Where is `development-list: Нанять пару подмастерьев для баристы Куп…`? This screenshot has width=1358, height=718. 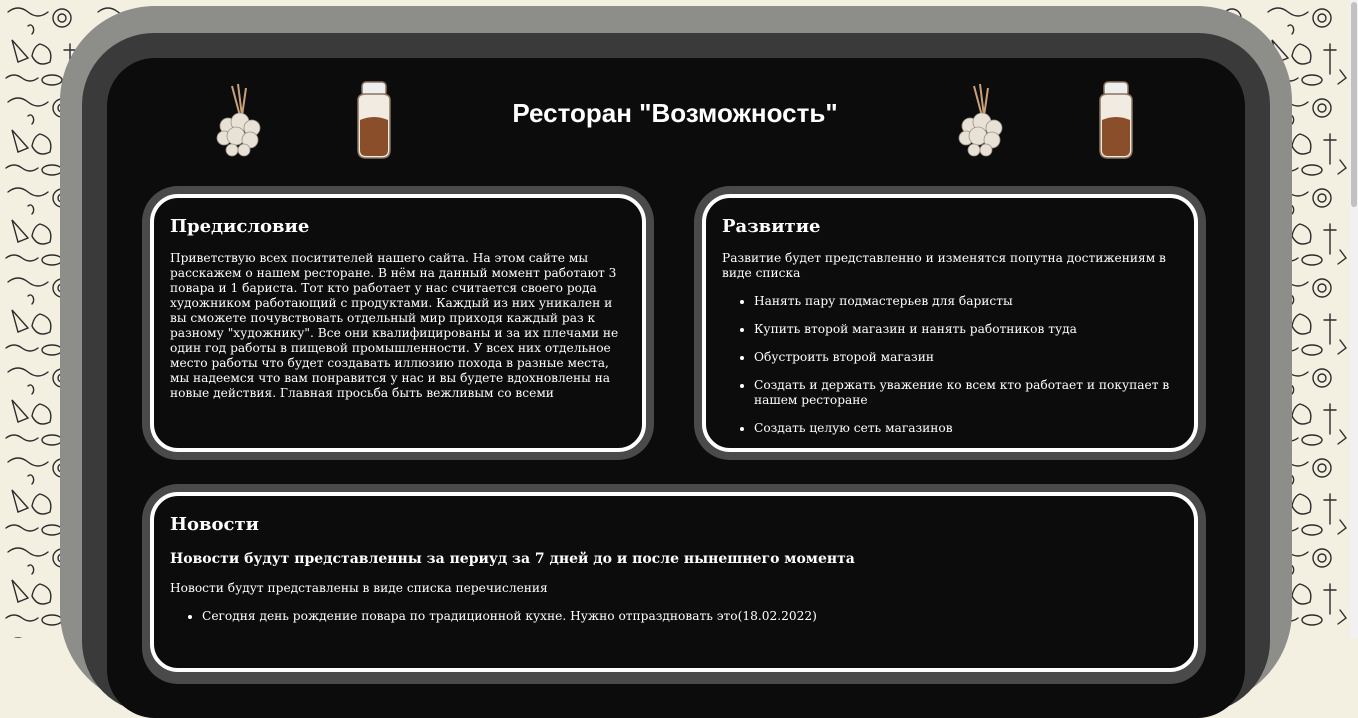
development-list: Нанять пару подмастерьев для баристы Куп… is located at coordinates (950, 365).